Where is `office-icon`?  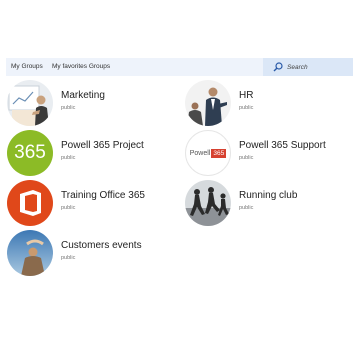
office-icon is located at coordinates (30, 203).